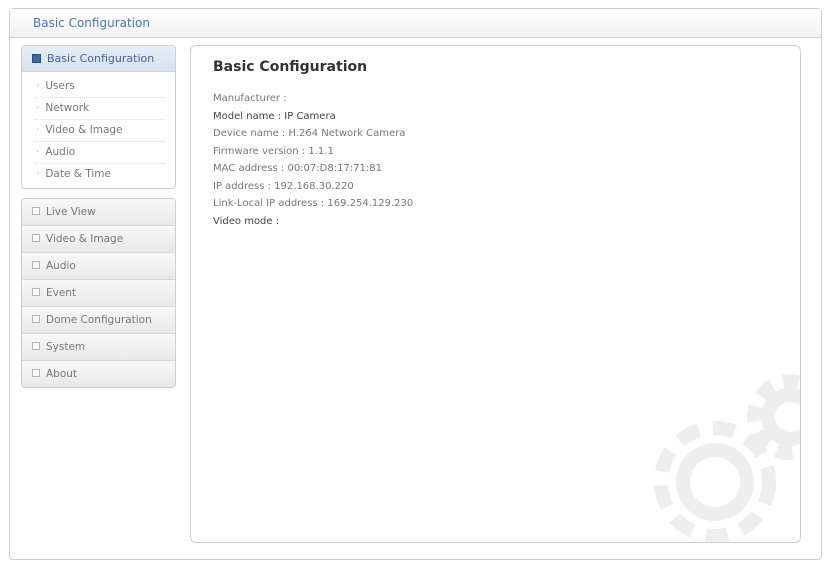 Image resolution: width=824 pixels, height=562 pixels. Describe the element at coordinates (250, 98) in the screenshot. I see `info-manufacturer: Manufacturer :` at that location.